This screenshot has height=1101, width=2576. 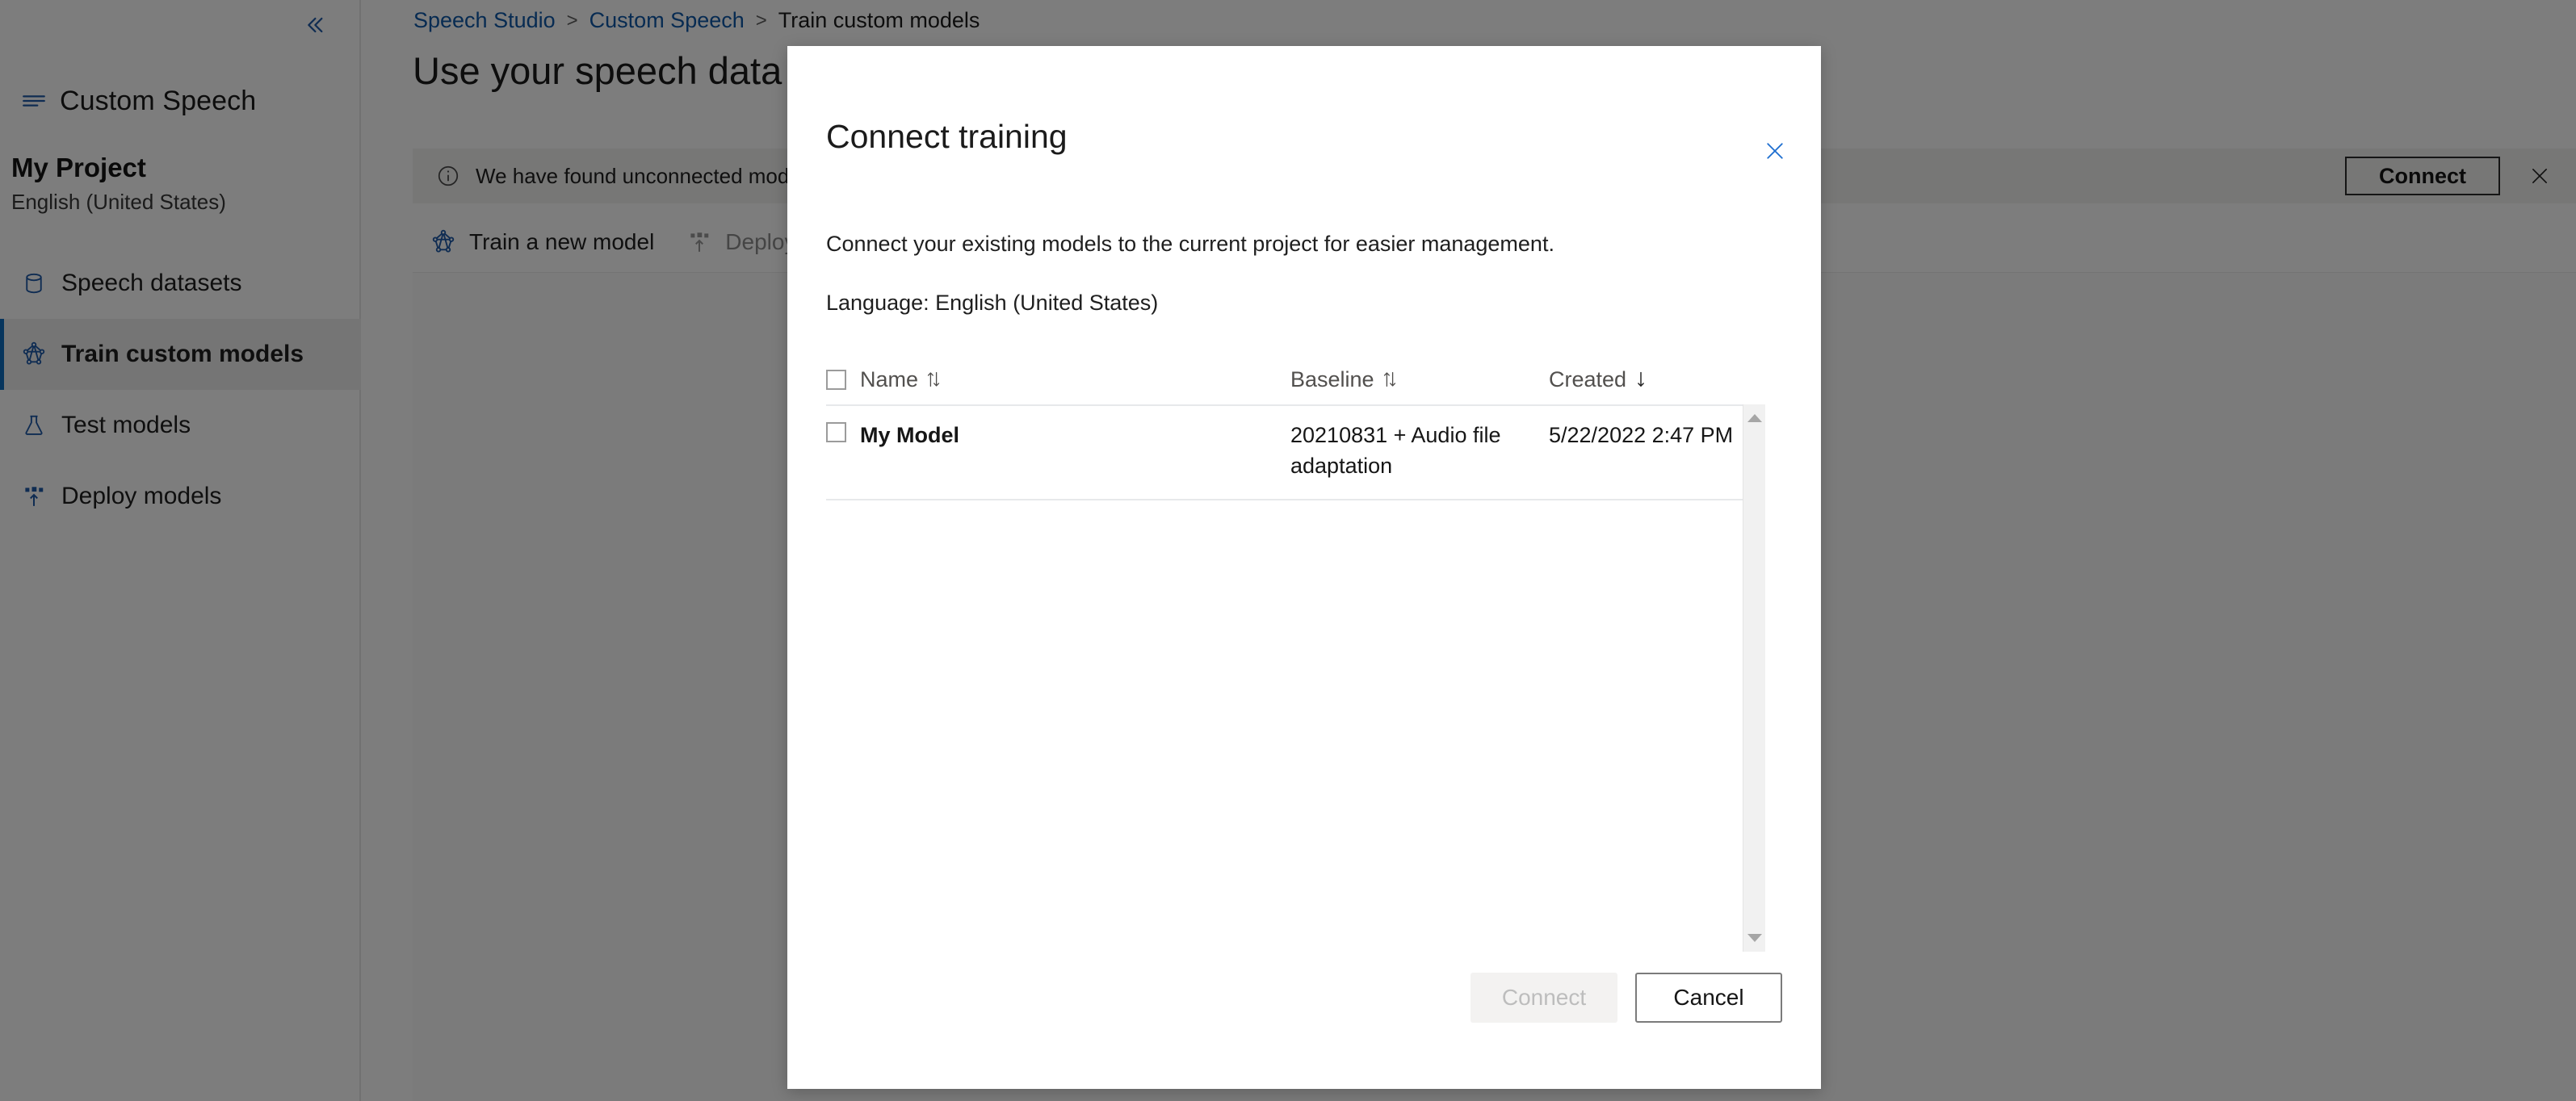 What do you see at coordinates (889, 378) in the screenshot?
I see `column-header-label: Name` at bounding box center [889, 378].